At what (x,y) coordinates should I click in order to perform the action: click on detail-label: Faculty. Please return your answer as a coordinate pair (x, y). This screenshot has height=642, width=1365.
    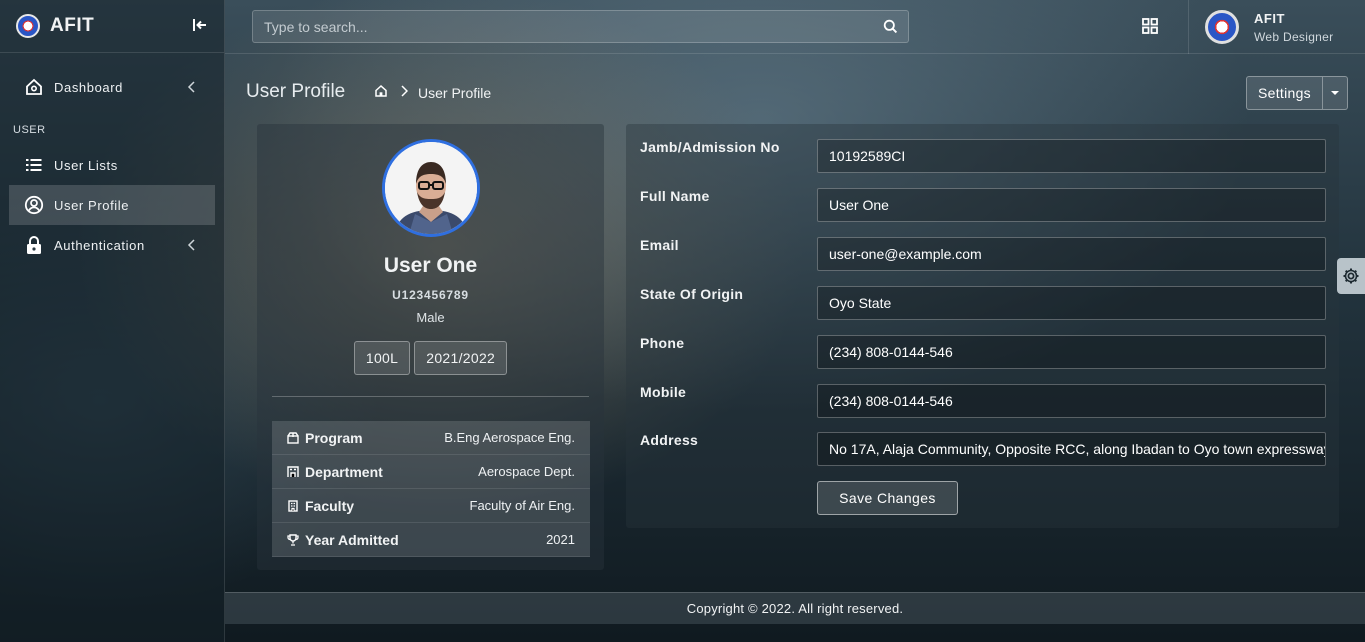
    Looking at the image, I should click on (330, 505).